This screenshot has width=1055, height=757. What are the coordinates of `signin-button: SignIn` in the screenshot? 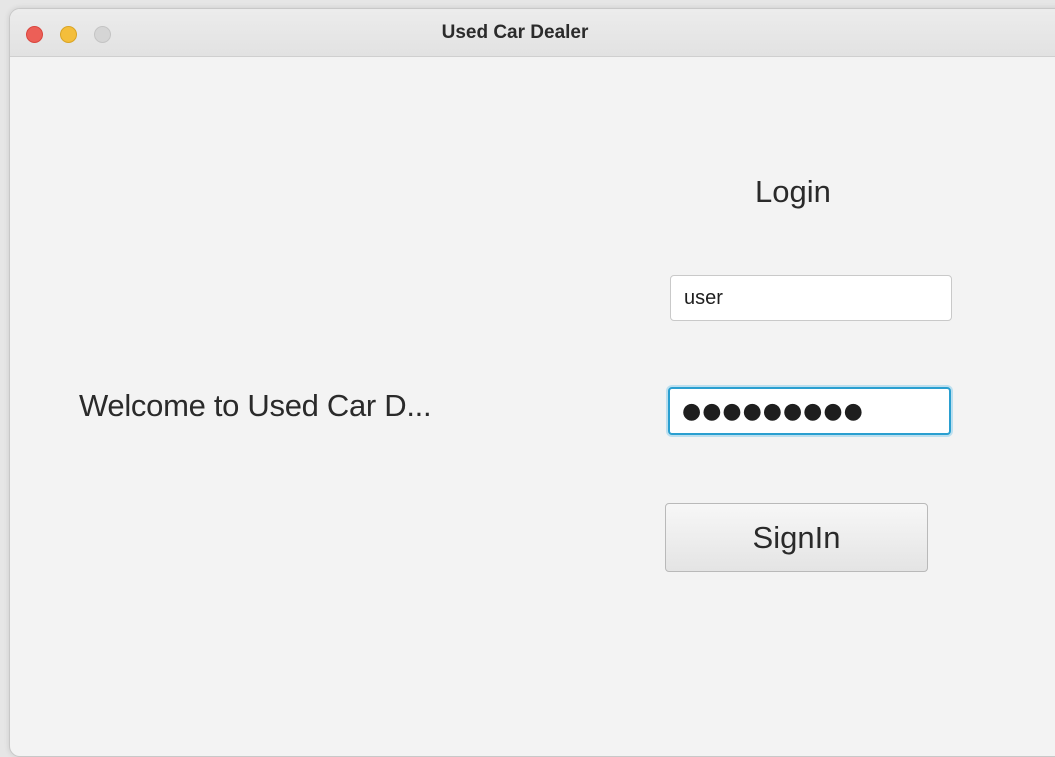 It's located at (796, 537).